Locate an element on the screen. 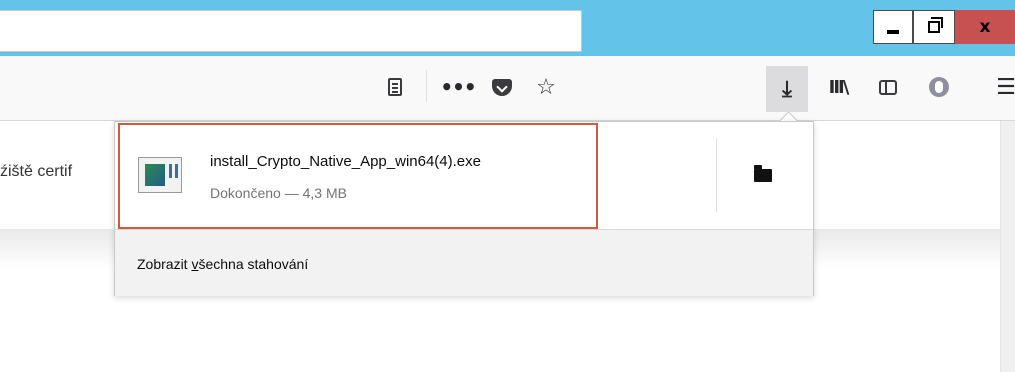 Image resolution: width=1015 pixels, height=372 pixels. reader-view-button is located at coordinates (395, 87).